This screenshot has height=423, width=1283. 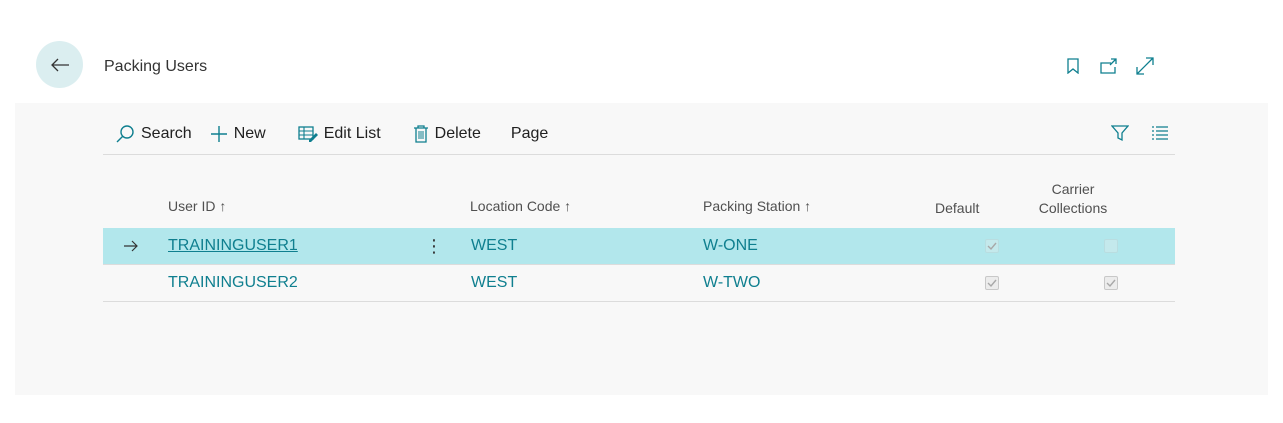 I want to click on packing-station-cell: W-ONE, so click(x=730, y=245).